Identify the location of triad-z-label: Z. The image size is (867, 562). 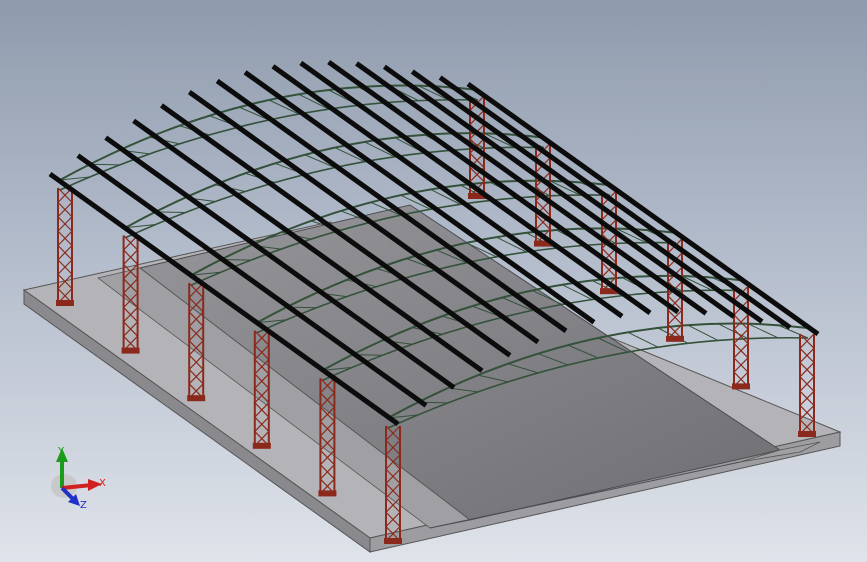
(83, 505).